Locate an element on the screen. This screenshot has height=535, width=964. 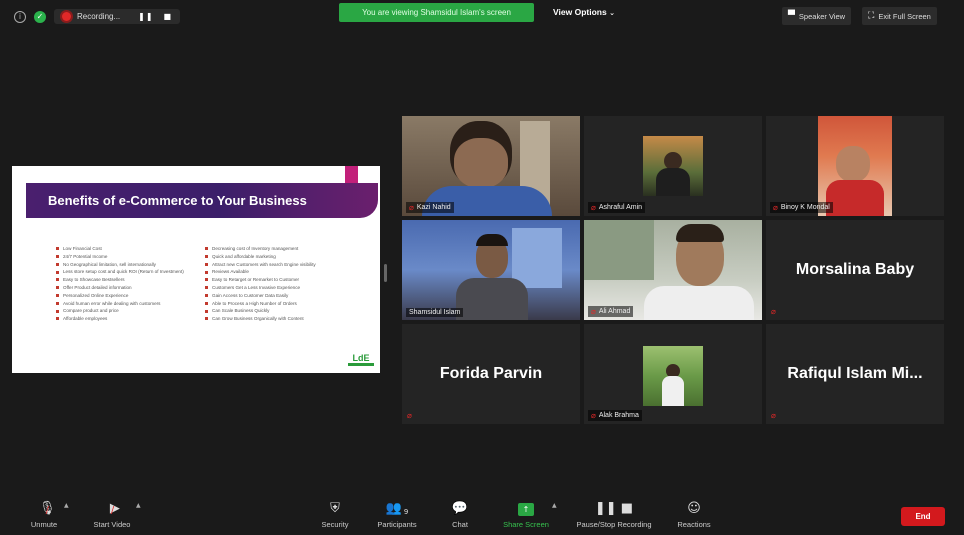
slide-bullet: Affordable employees is located at coordinates (121, 318).